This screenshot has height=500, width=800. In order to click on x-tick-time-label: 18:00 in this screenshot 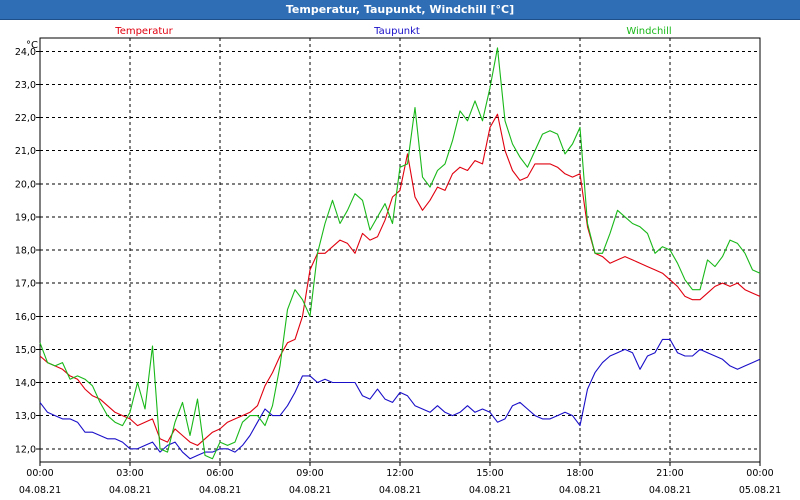, I will do `click(579, 473)`.